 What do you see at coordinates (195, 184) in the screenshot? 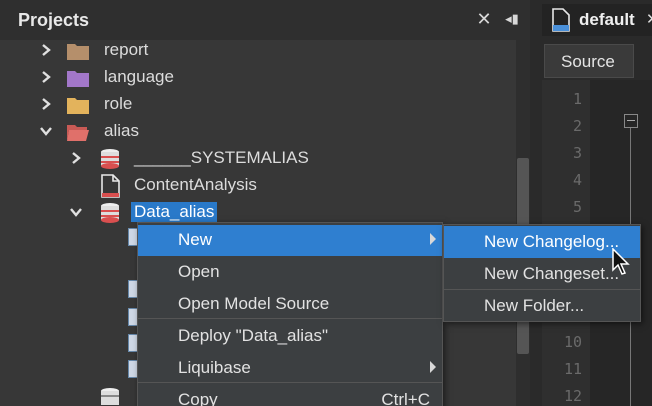
I see `tree-item-label: ContentAnalysis` at bounding box center [195, 184].